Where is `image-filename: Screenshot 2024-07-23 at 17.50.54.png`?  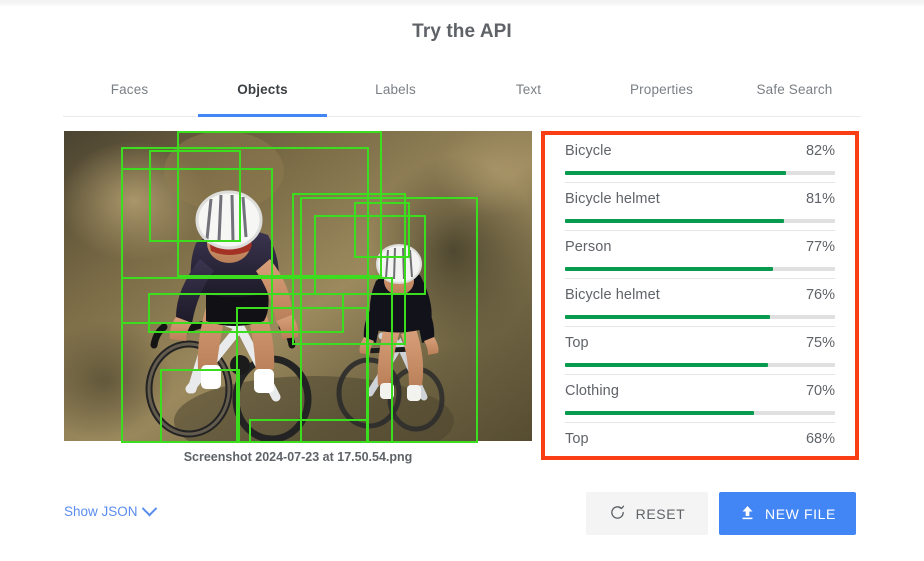
image-filename: Screenshot 2024-07-23 at 17.50.54.png is located at coordinates (298, 457).